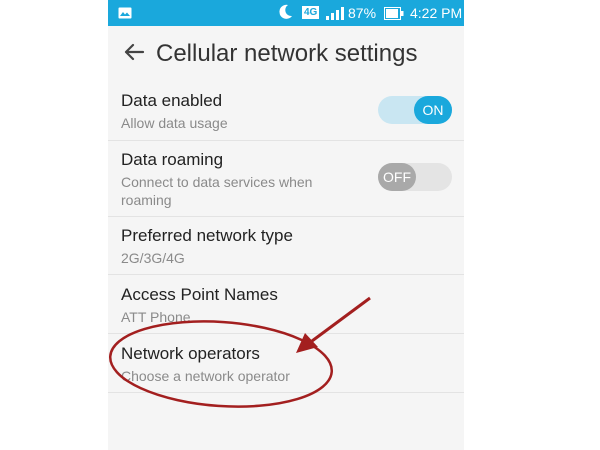  Describe the element at coordinates (307, 343) in the screenshot. I see `arrowhead-icon` at that location.